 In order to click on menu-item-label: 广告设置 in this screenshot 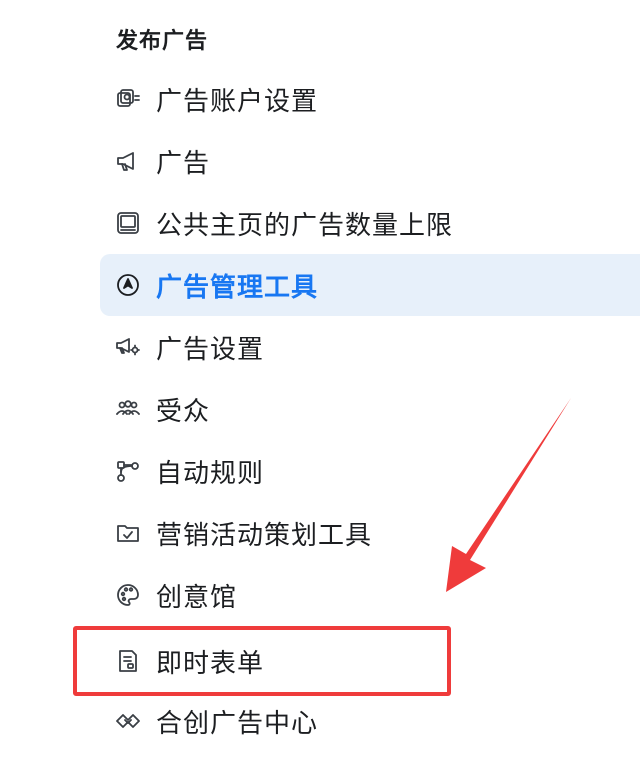, I will do `click(210, 349)`.